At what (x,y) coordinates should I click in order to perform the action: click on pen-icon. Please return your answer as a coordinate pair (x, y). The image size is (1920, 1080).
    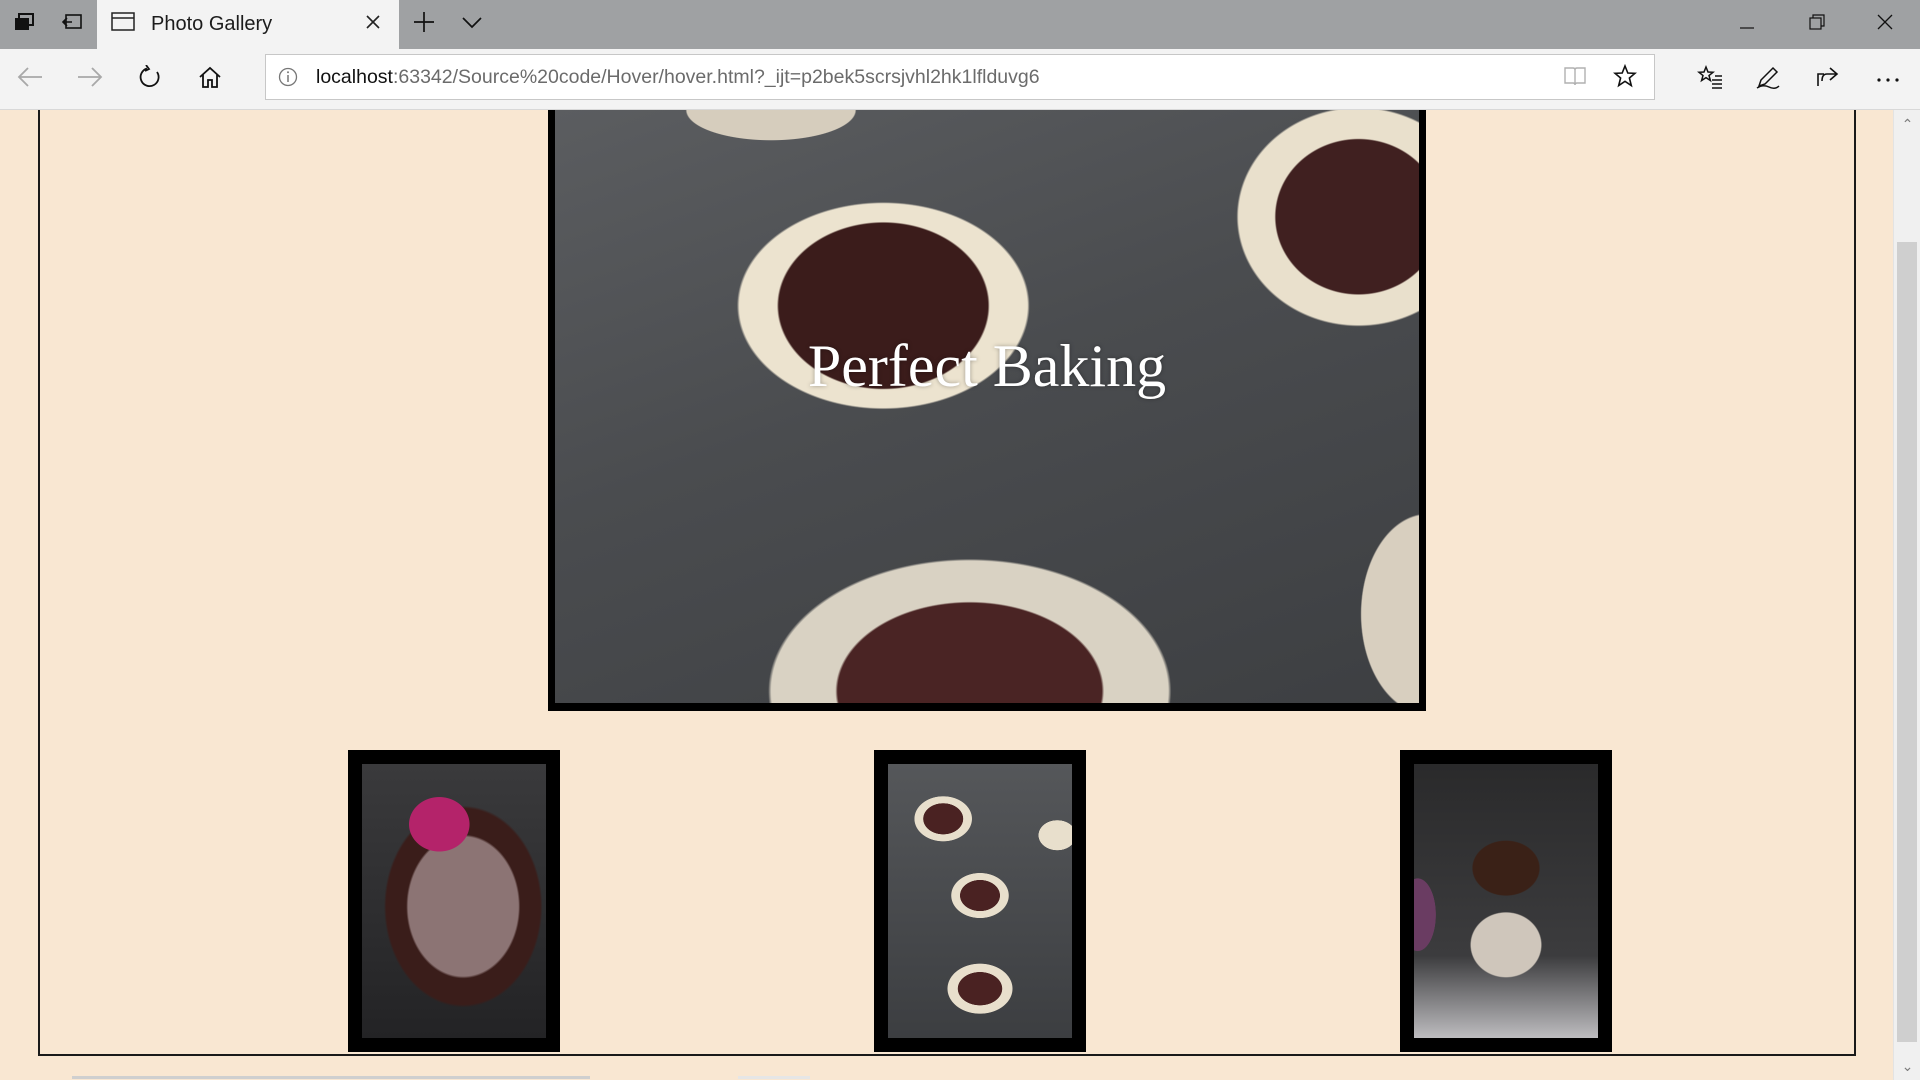
    Looking at the image, I should click on (1768, 79).